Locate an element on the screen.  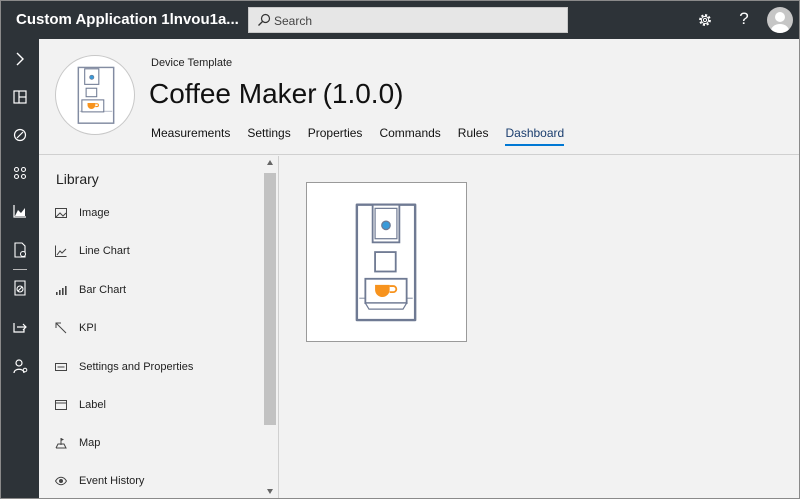
library-item-label: Line Chart is located at coordinates (104, 251).